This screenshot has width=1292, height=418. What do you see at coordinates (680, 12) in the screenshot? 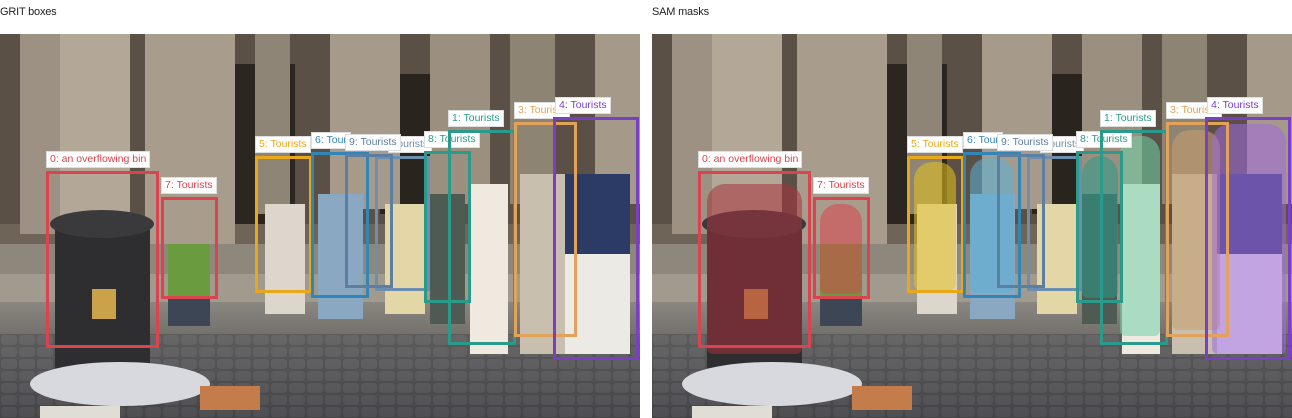
I see `panel-title: SAM masks` at bounding box center [680, 12].